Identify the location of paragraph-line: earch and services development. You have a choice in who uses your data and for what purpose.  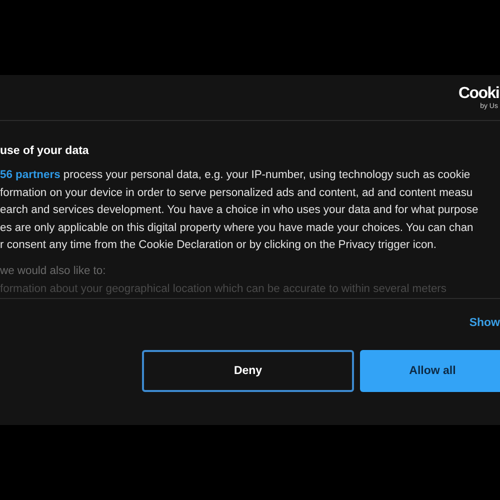
(239, 210).